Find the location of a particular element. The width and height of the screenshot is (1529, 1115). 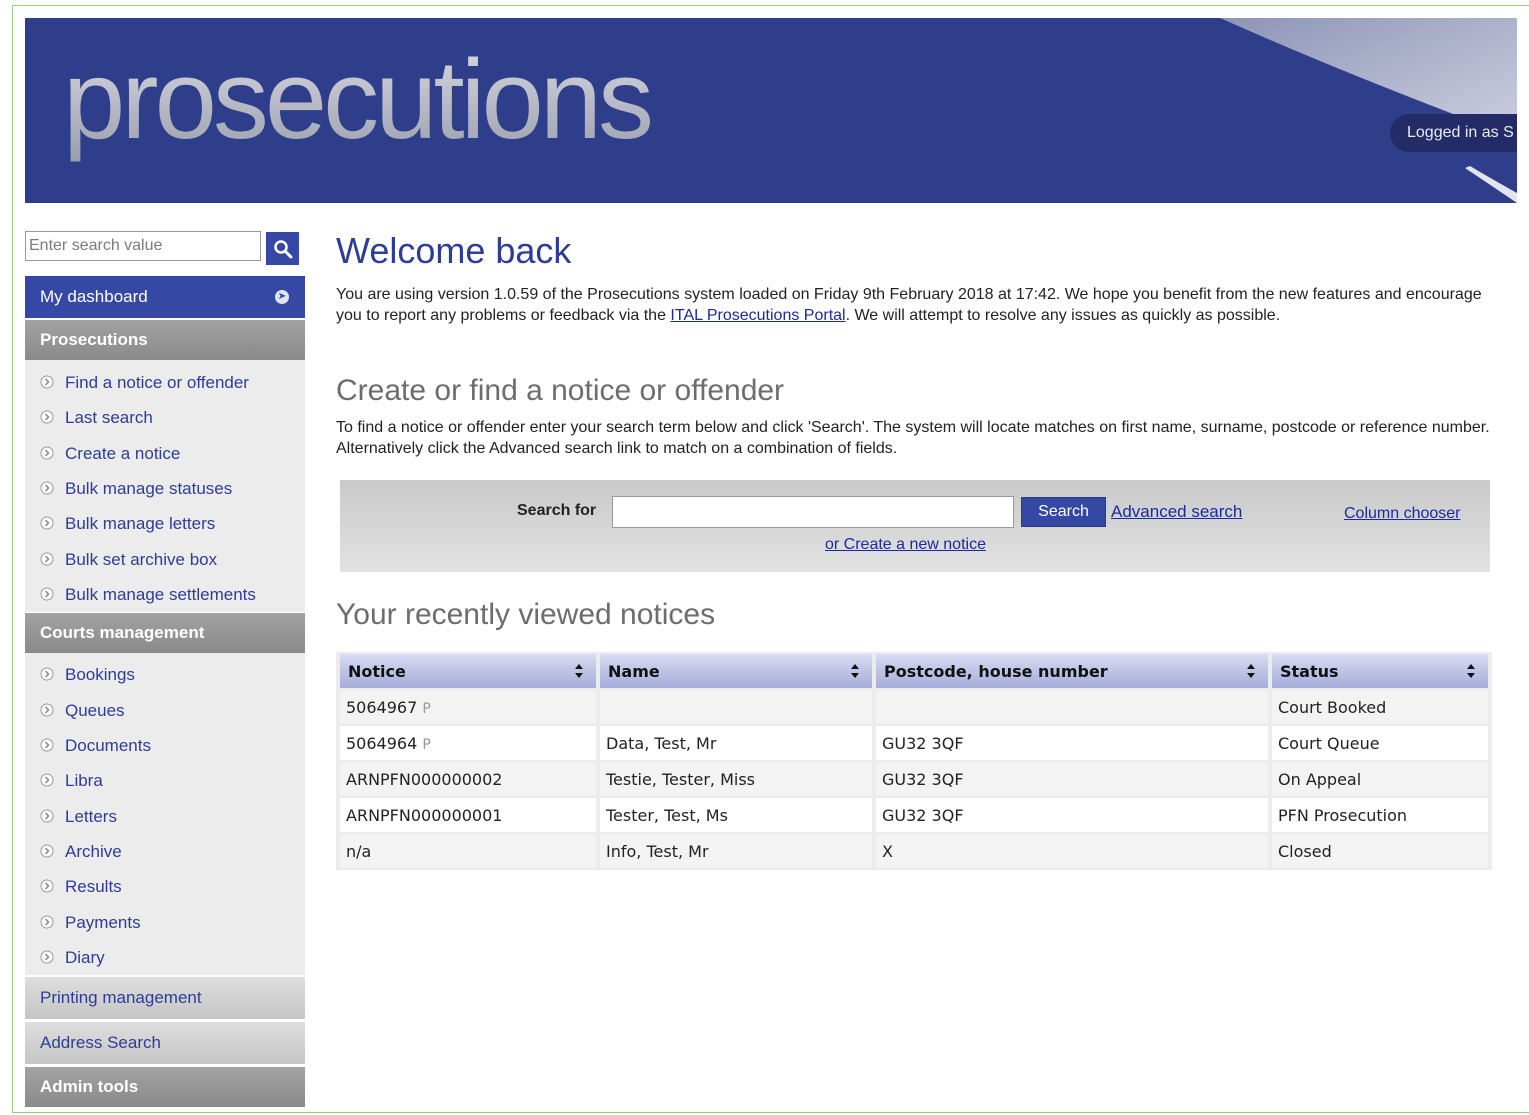

nav-item-last-search: Last search is located at coordinates (165, 418).